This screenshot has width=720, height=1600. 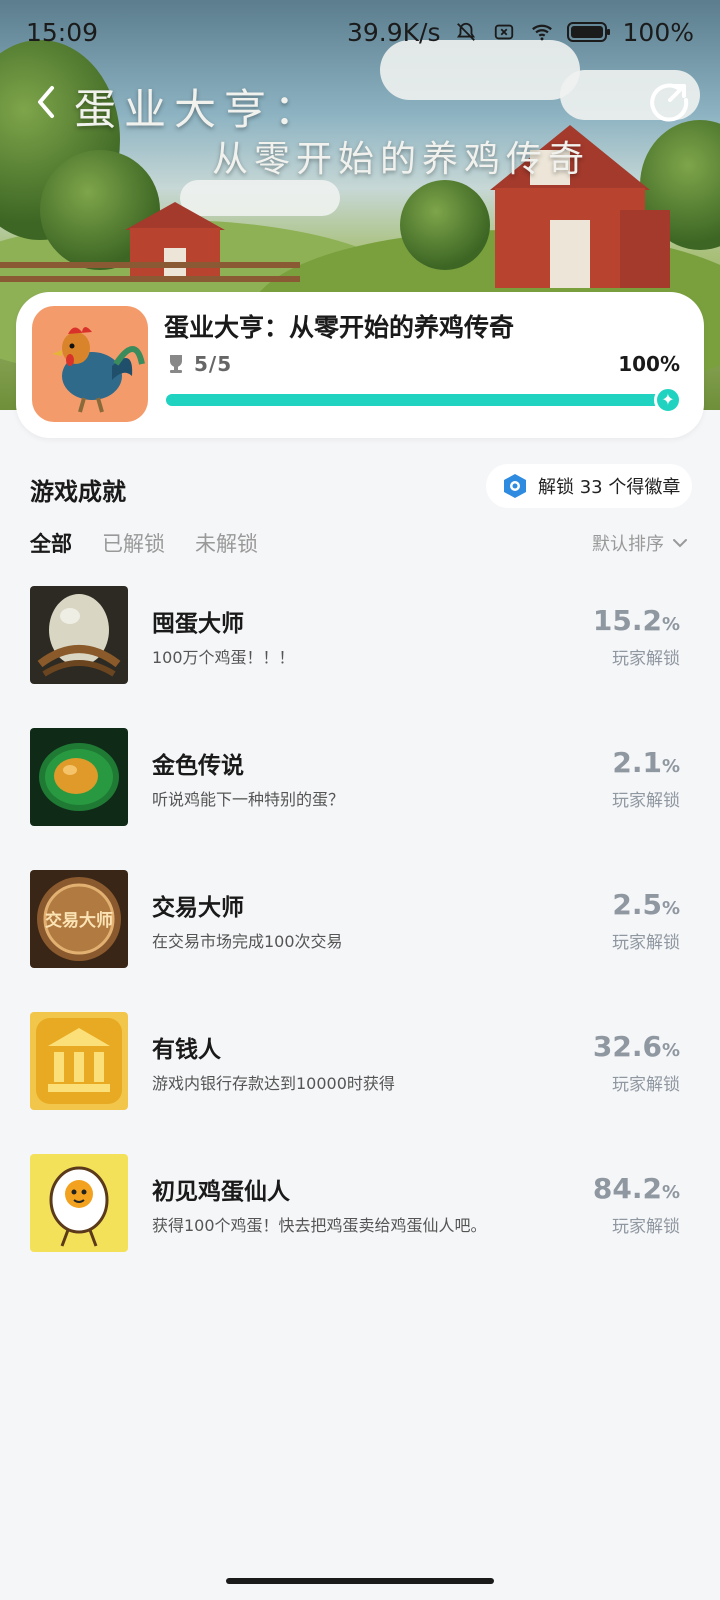 What do you see at coordinates (680, 543) in the screenshot?
I see `chevron-down-icon` at bounding box center [680, 543].